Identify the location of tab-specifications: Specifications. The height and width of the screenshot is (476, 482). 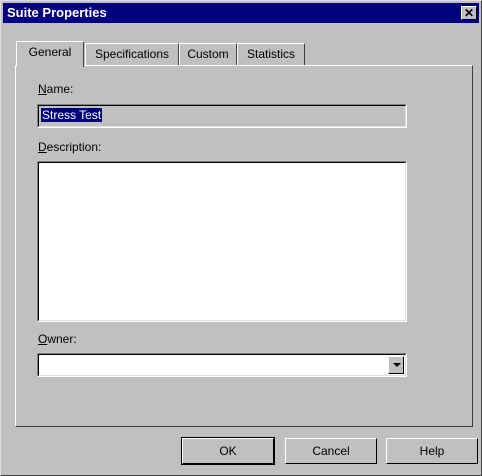
(132, 54).